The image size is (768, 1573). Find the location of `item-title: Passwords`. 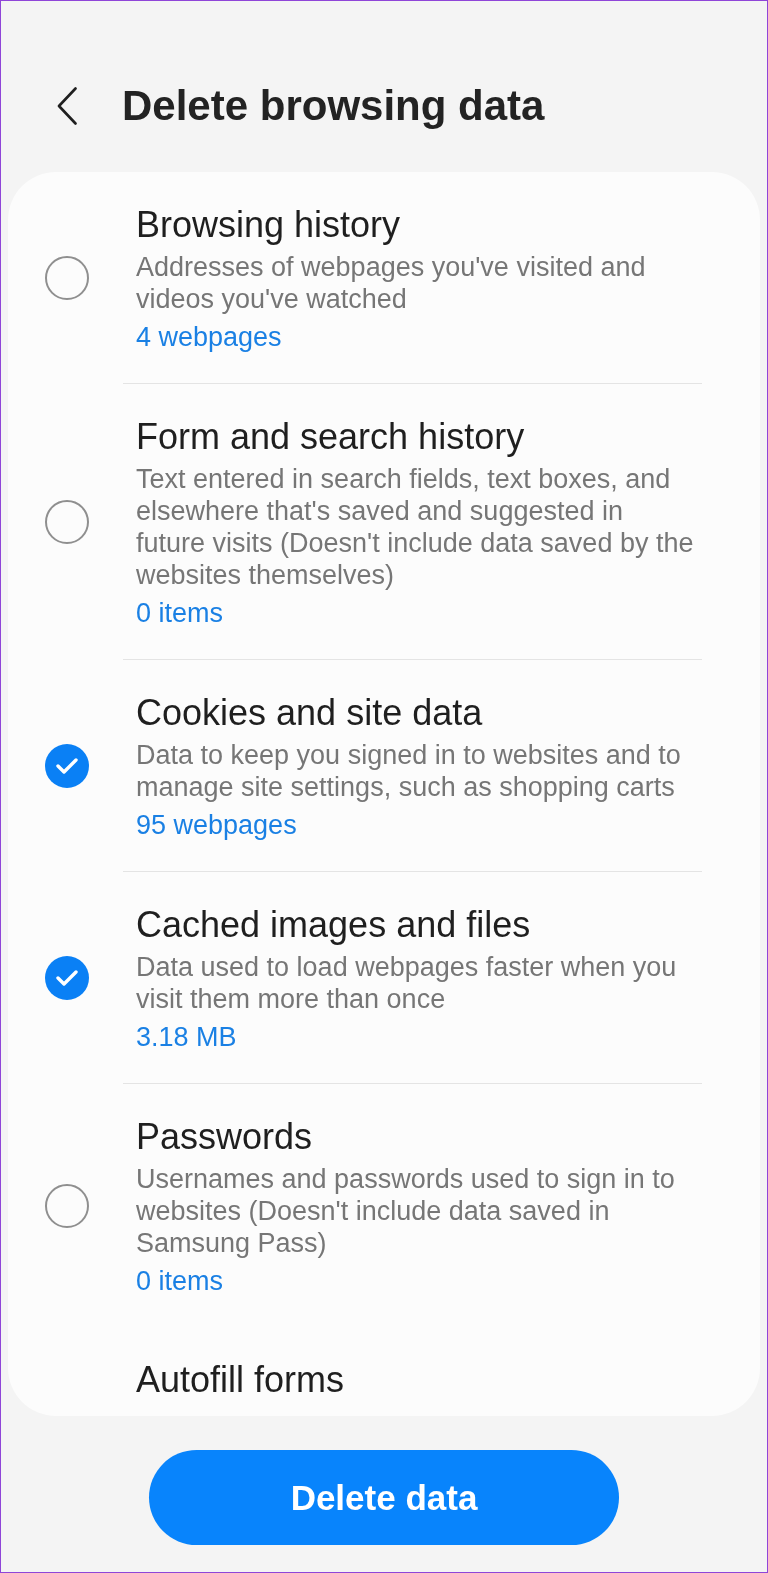

item-title: Passwords is located at coordinates (225, 1137).